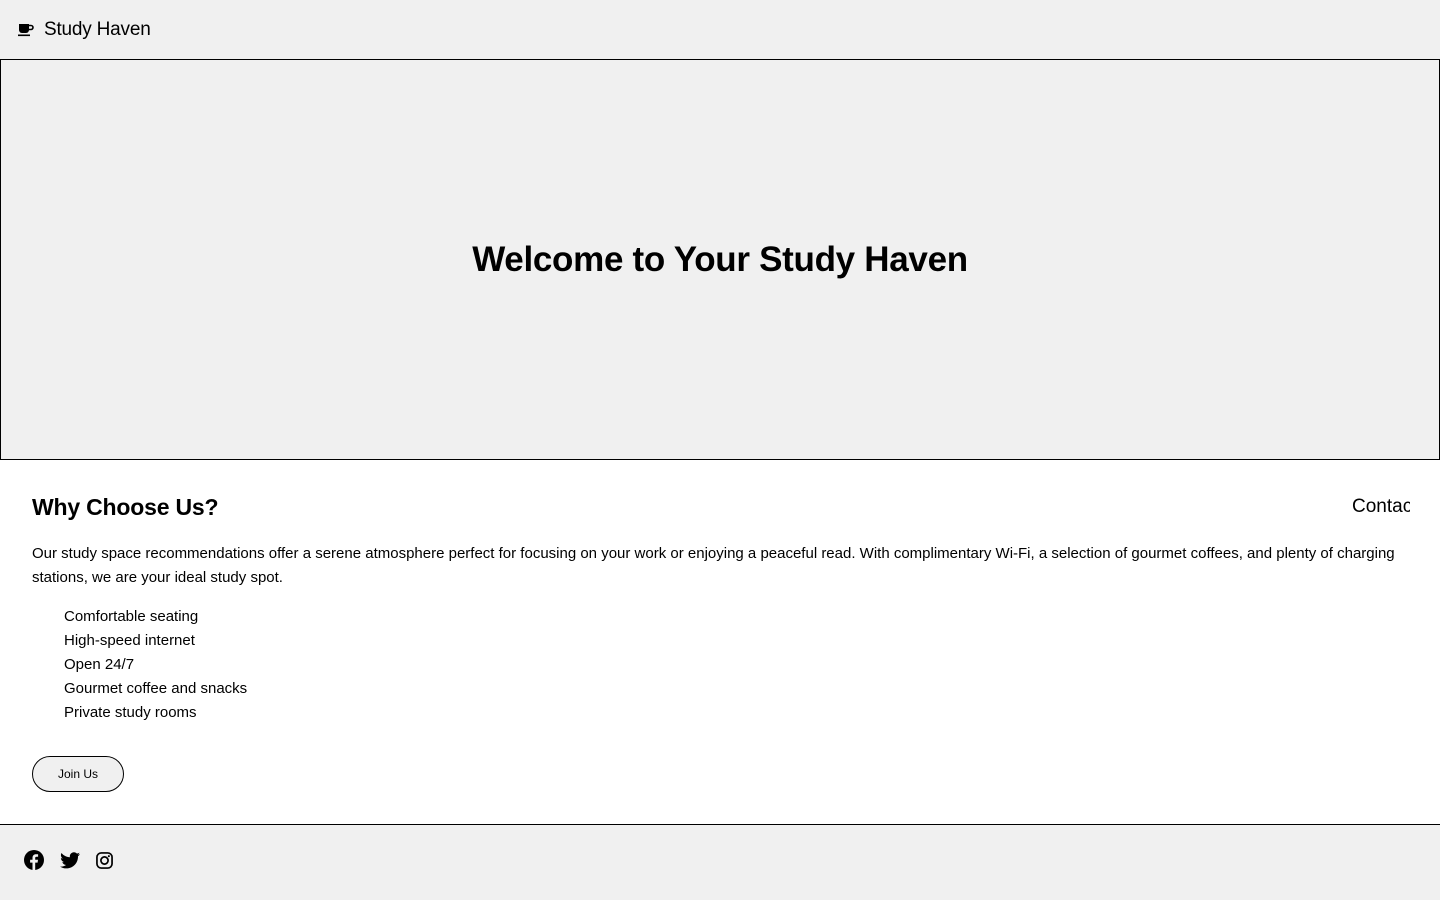 This screenshot has width=1440, height=900. Describe the element at coordinates (125, 507) in the screenshot. I see `section-title: Why Choose Us?` at that location.